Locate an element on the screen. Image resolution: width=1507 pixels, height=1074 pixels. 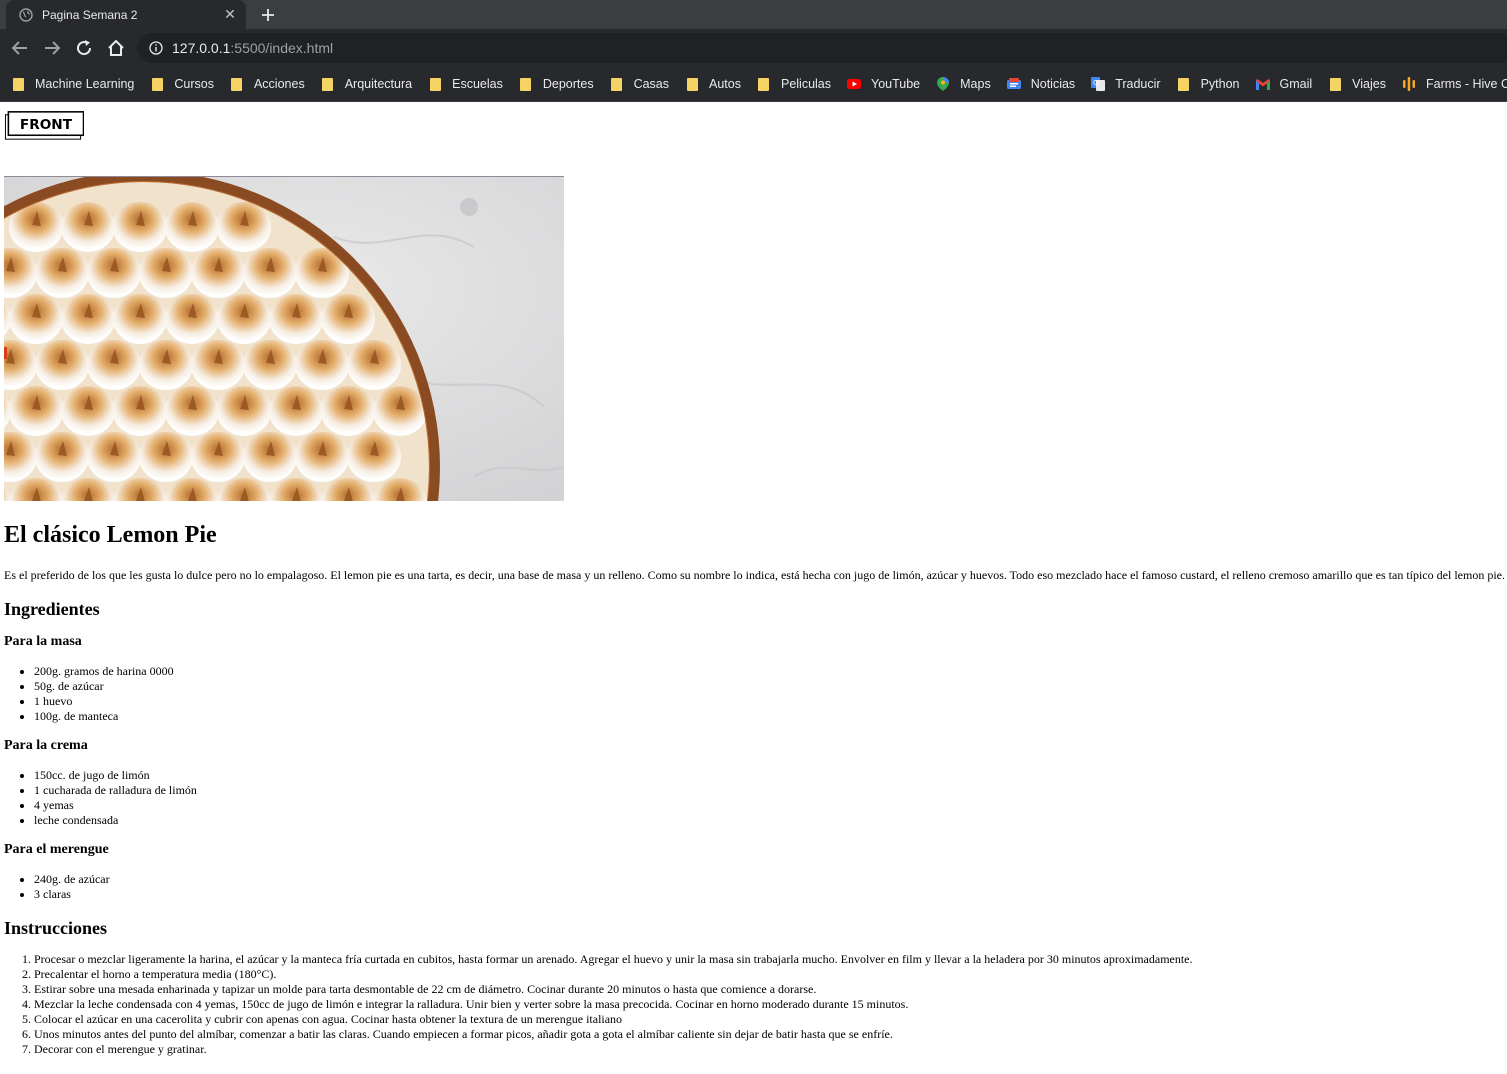
bookmark-label: Casas is located at coordinates (651, 84).